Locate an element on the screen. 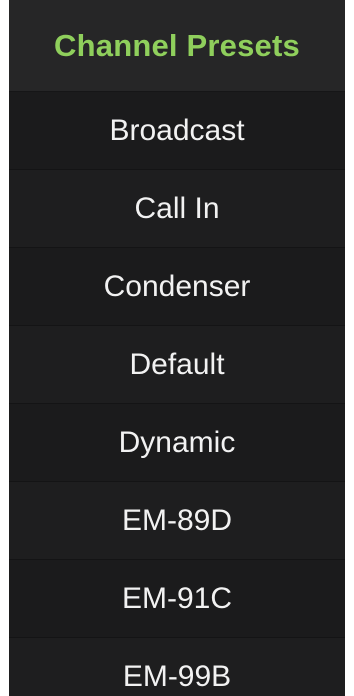 The image size is (354, 696). preset-item-default: Default is located at coordinates (177, 365).